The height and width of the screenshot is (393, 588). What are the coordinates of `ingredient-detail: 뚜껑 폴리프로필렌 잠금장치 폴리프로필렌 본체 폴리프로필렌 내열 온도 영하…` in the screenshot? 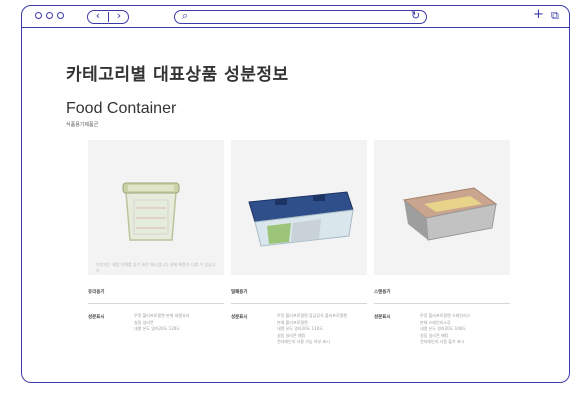 It's located at (324, 329).